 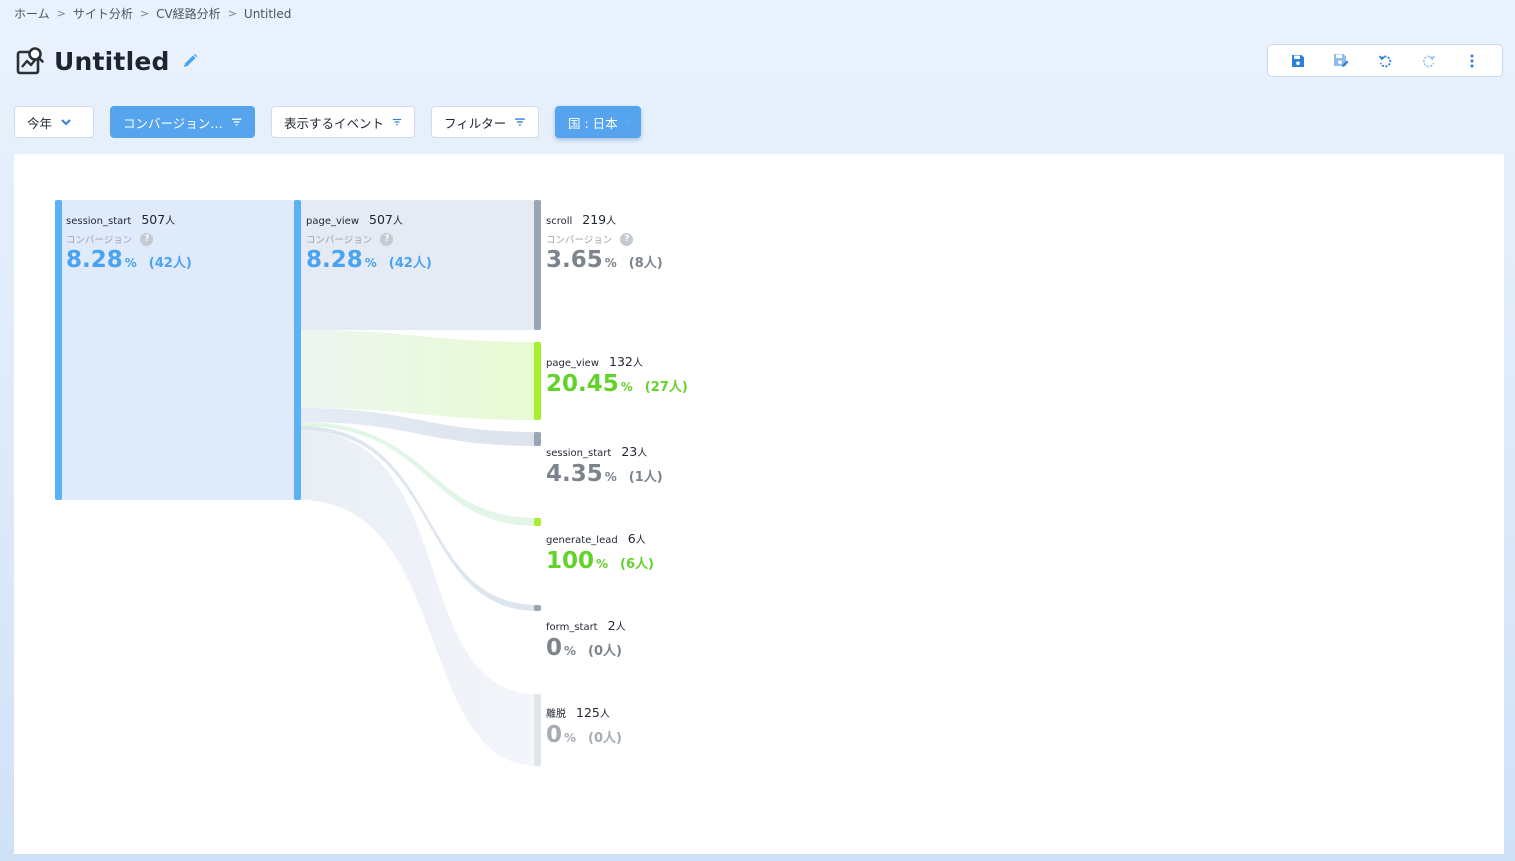 What do you see at coordinates (30, 61) in the screenshot?
I see `chart-report-icon` at bounding box center [30, 61].